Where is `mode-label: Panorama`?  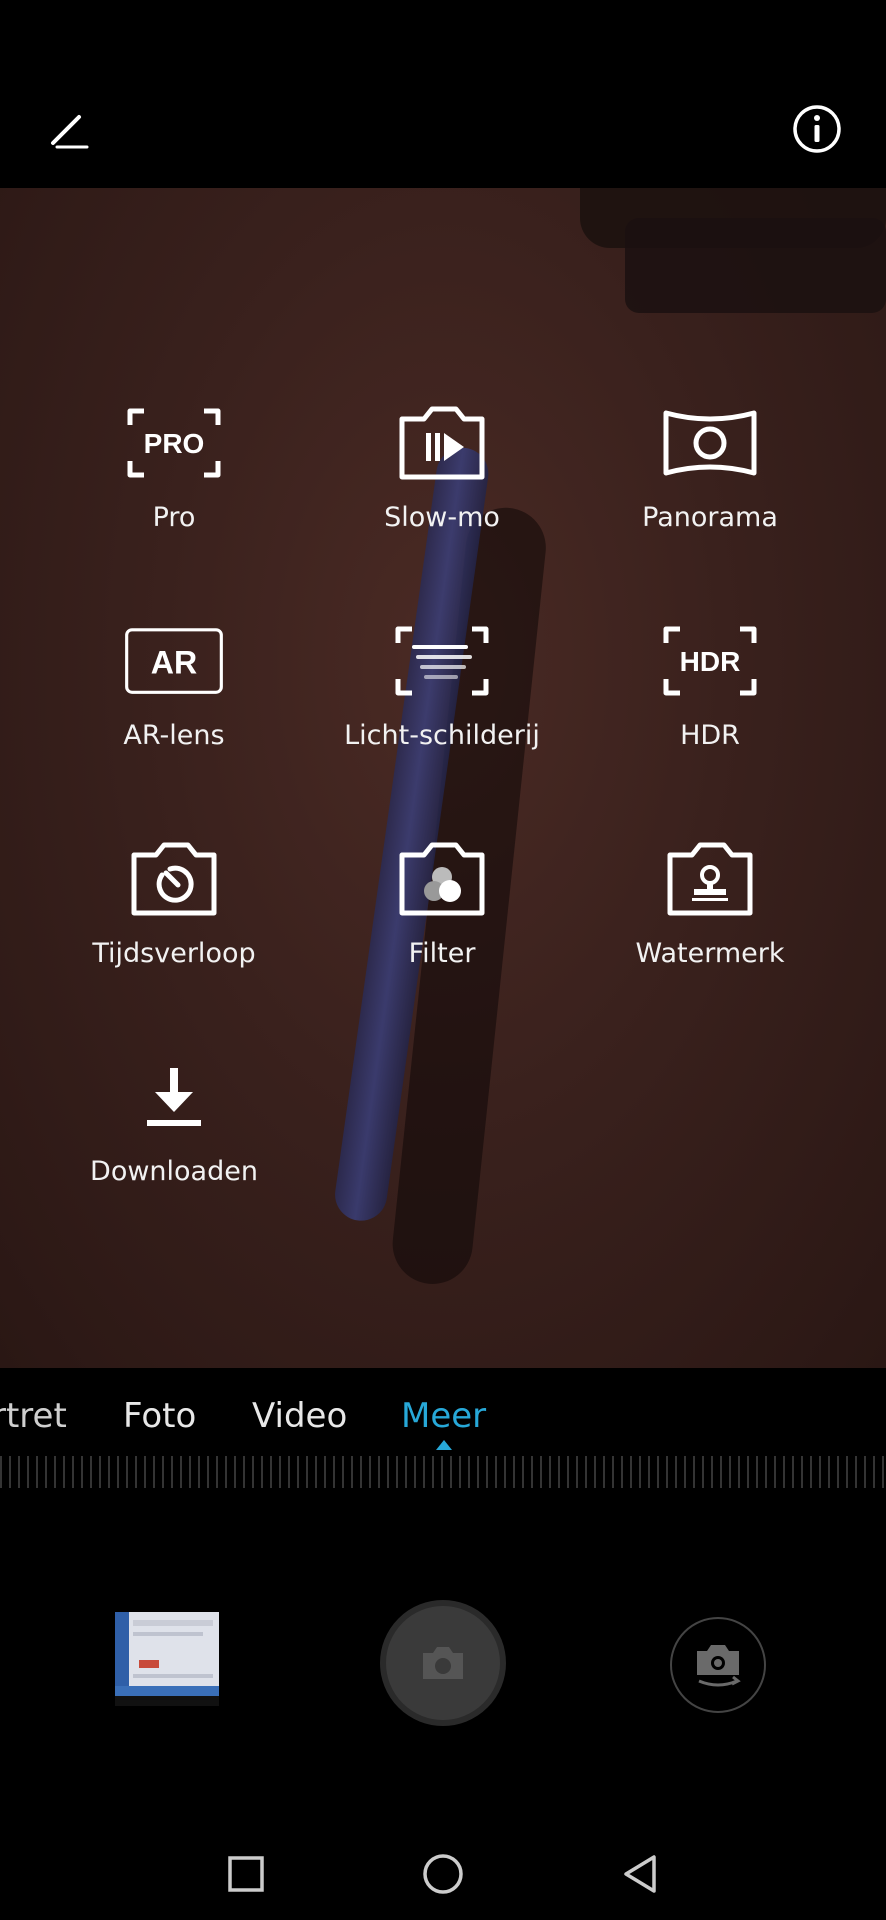
mode-label: Panorama is located at coordinates (710, 517).